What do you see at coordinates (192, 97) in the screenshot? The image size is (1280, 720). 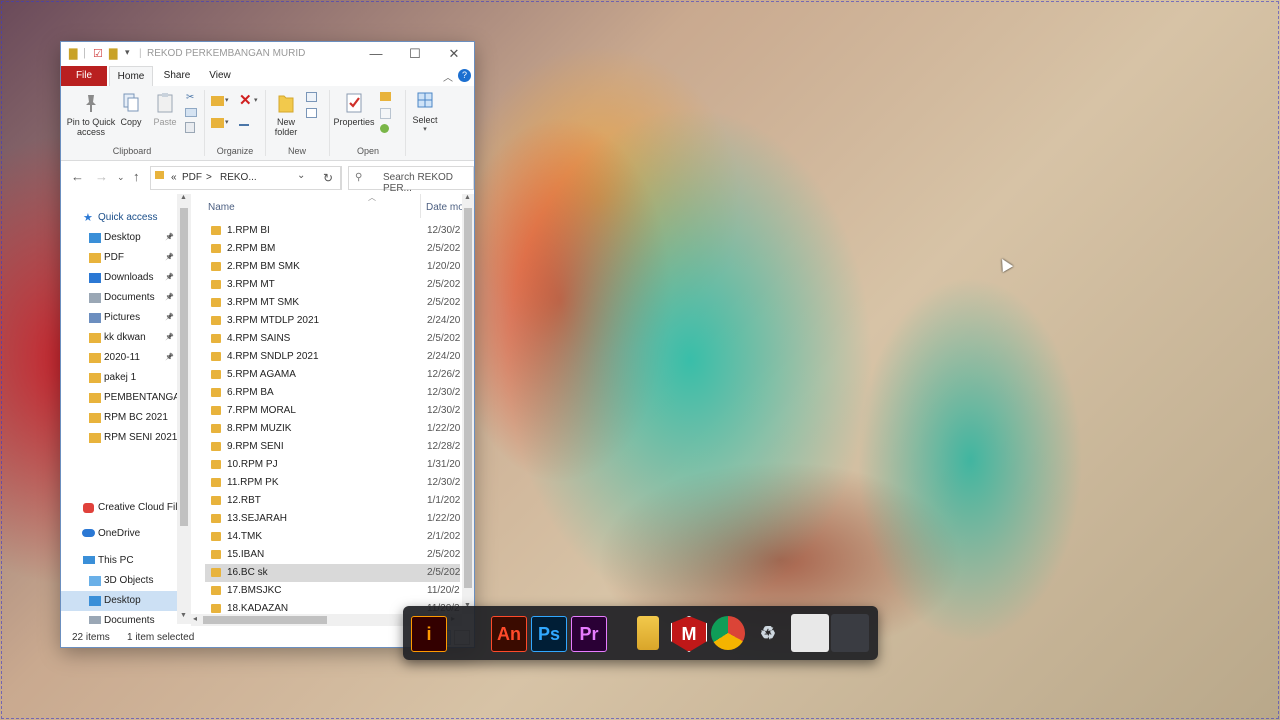 I see `cut-icon: ✂` at bounding box center [192, 97].